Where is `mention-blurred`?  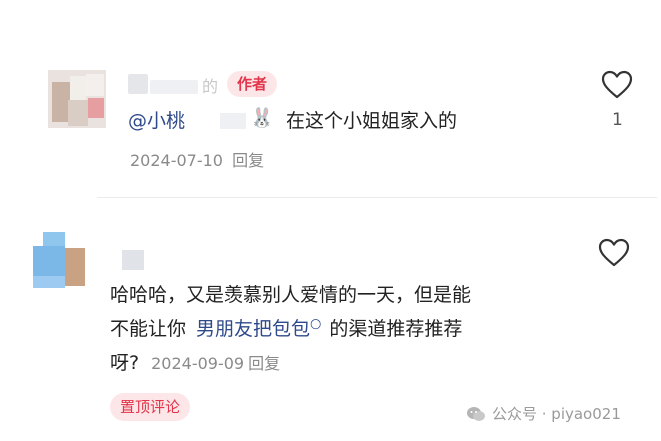 mention-blurred is located at coordinates (233, 121).